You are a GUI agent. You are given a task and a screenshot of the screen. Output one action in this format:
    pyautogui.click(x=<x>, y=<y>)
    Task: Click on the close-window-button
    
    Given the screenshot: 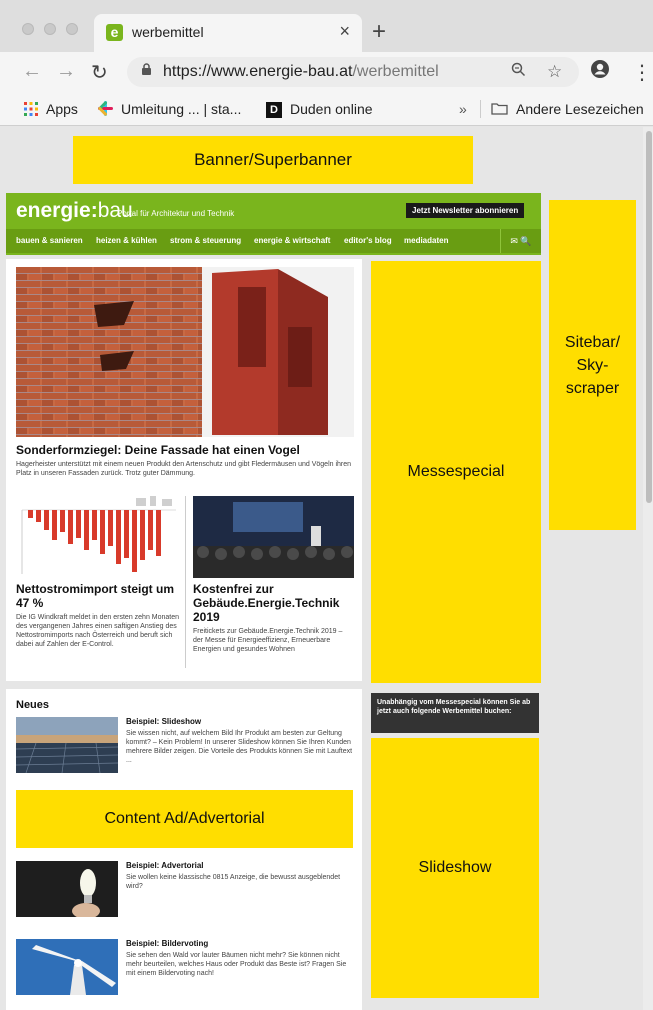 What is the action you would take?
    pyautogui.click(x=28, y=29)
    